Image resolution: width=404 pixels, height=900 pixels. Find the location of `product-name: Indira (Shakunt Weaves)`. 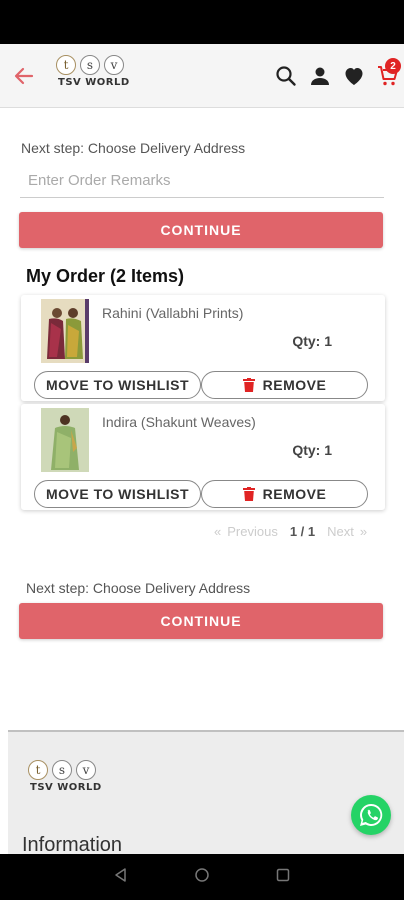

product-name: Indira (Shakunt Weaves) is located at coordinates (179, 422).